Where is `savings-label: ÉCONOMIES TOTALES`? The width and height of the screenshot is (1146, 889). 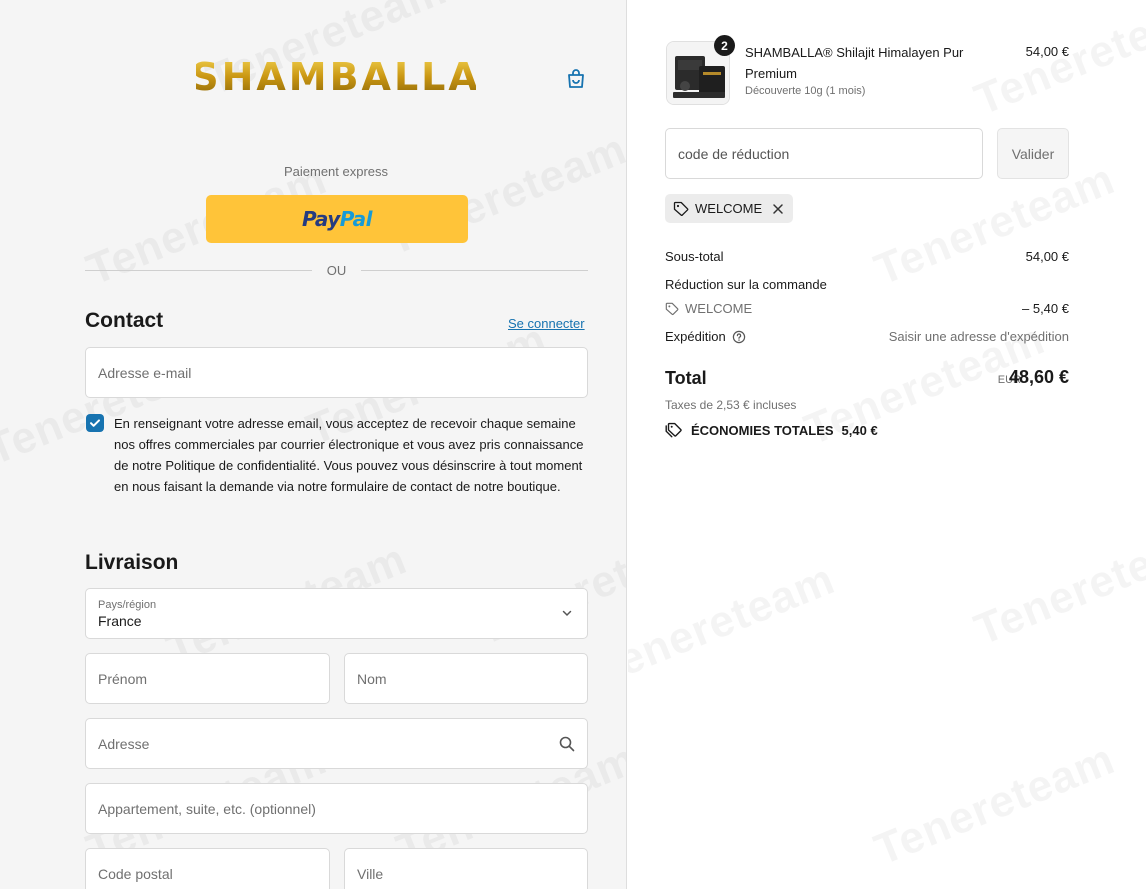 savings-label: ÉCONOMIES TOTALES is located at coordinates (762, 430).